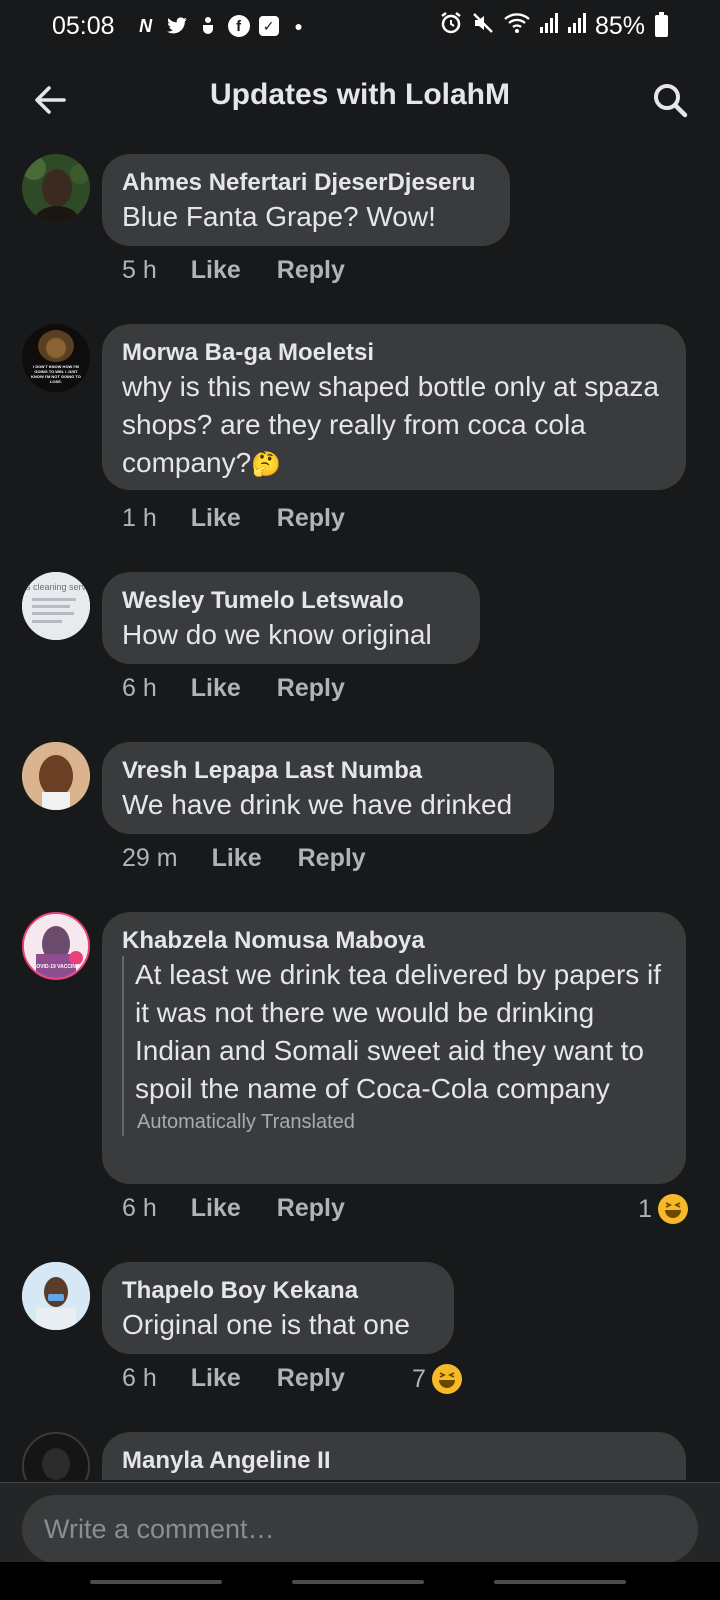 This screenshot has width=720, height=1600. What do you see at coordinates (150, 858) in the screenshot?
I see `comment-time: 29 m` at bounding box center [150, 858].